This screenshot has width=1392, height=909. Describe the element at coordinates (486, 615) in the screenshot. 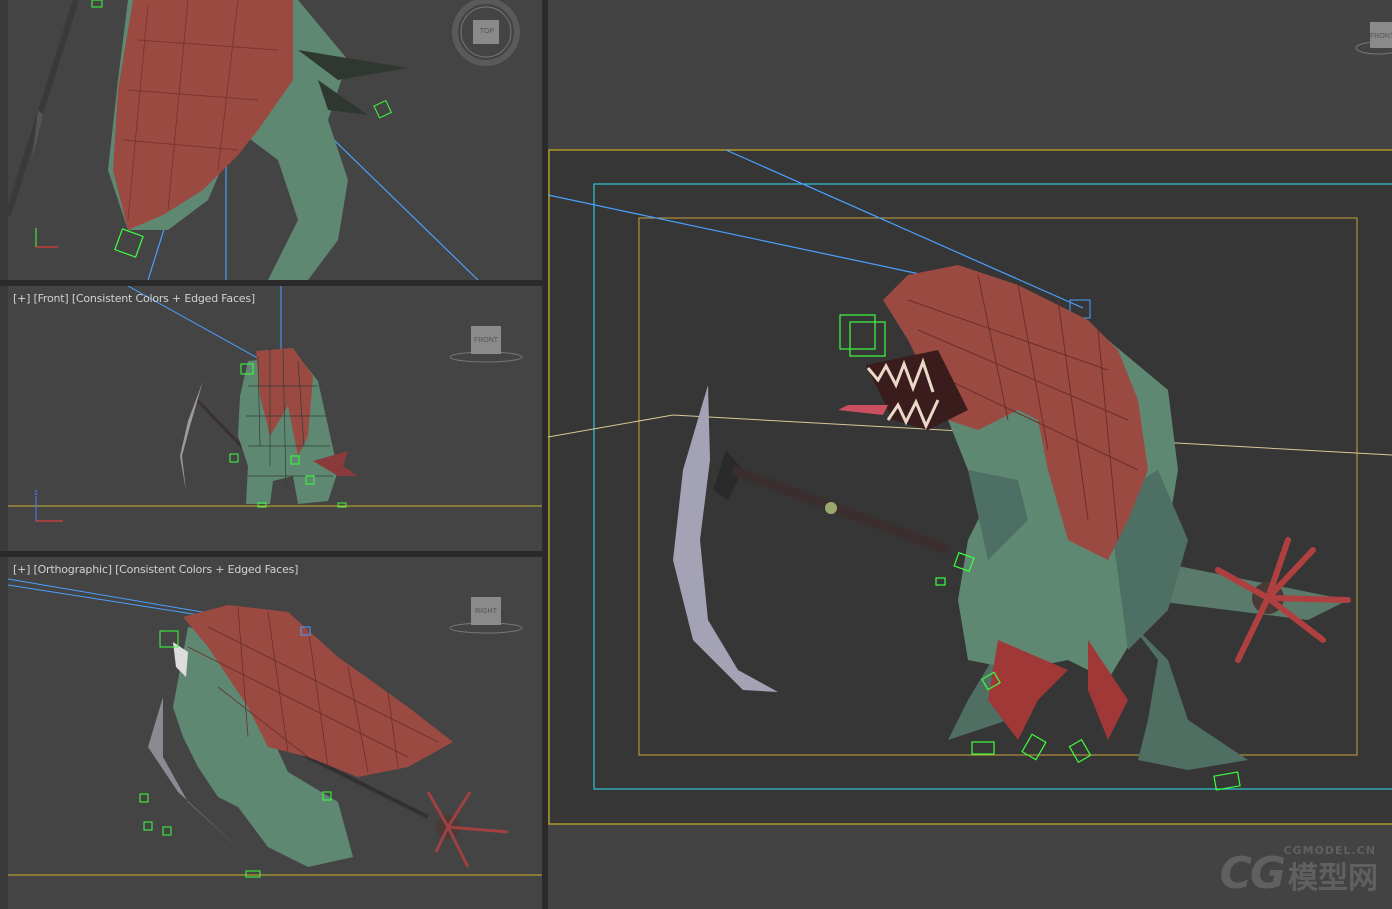

I see `viewcube-right` at that location.